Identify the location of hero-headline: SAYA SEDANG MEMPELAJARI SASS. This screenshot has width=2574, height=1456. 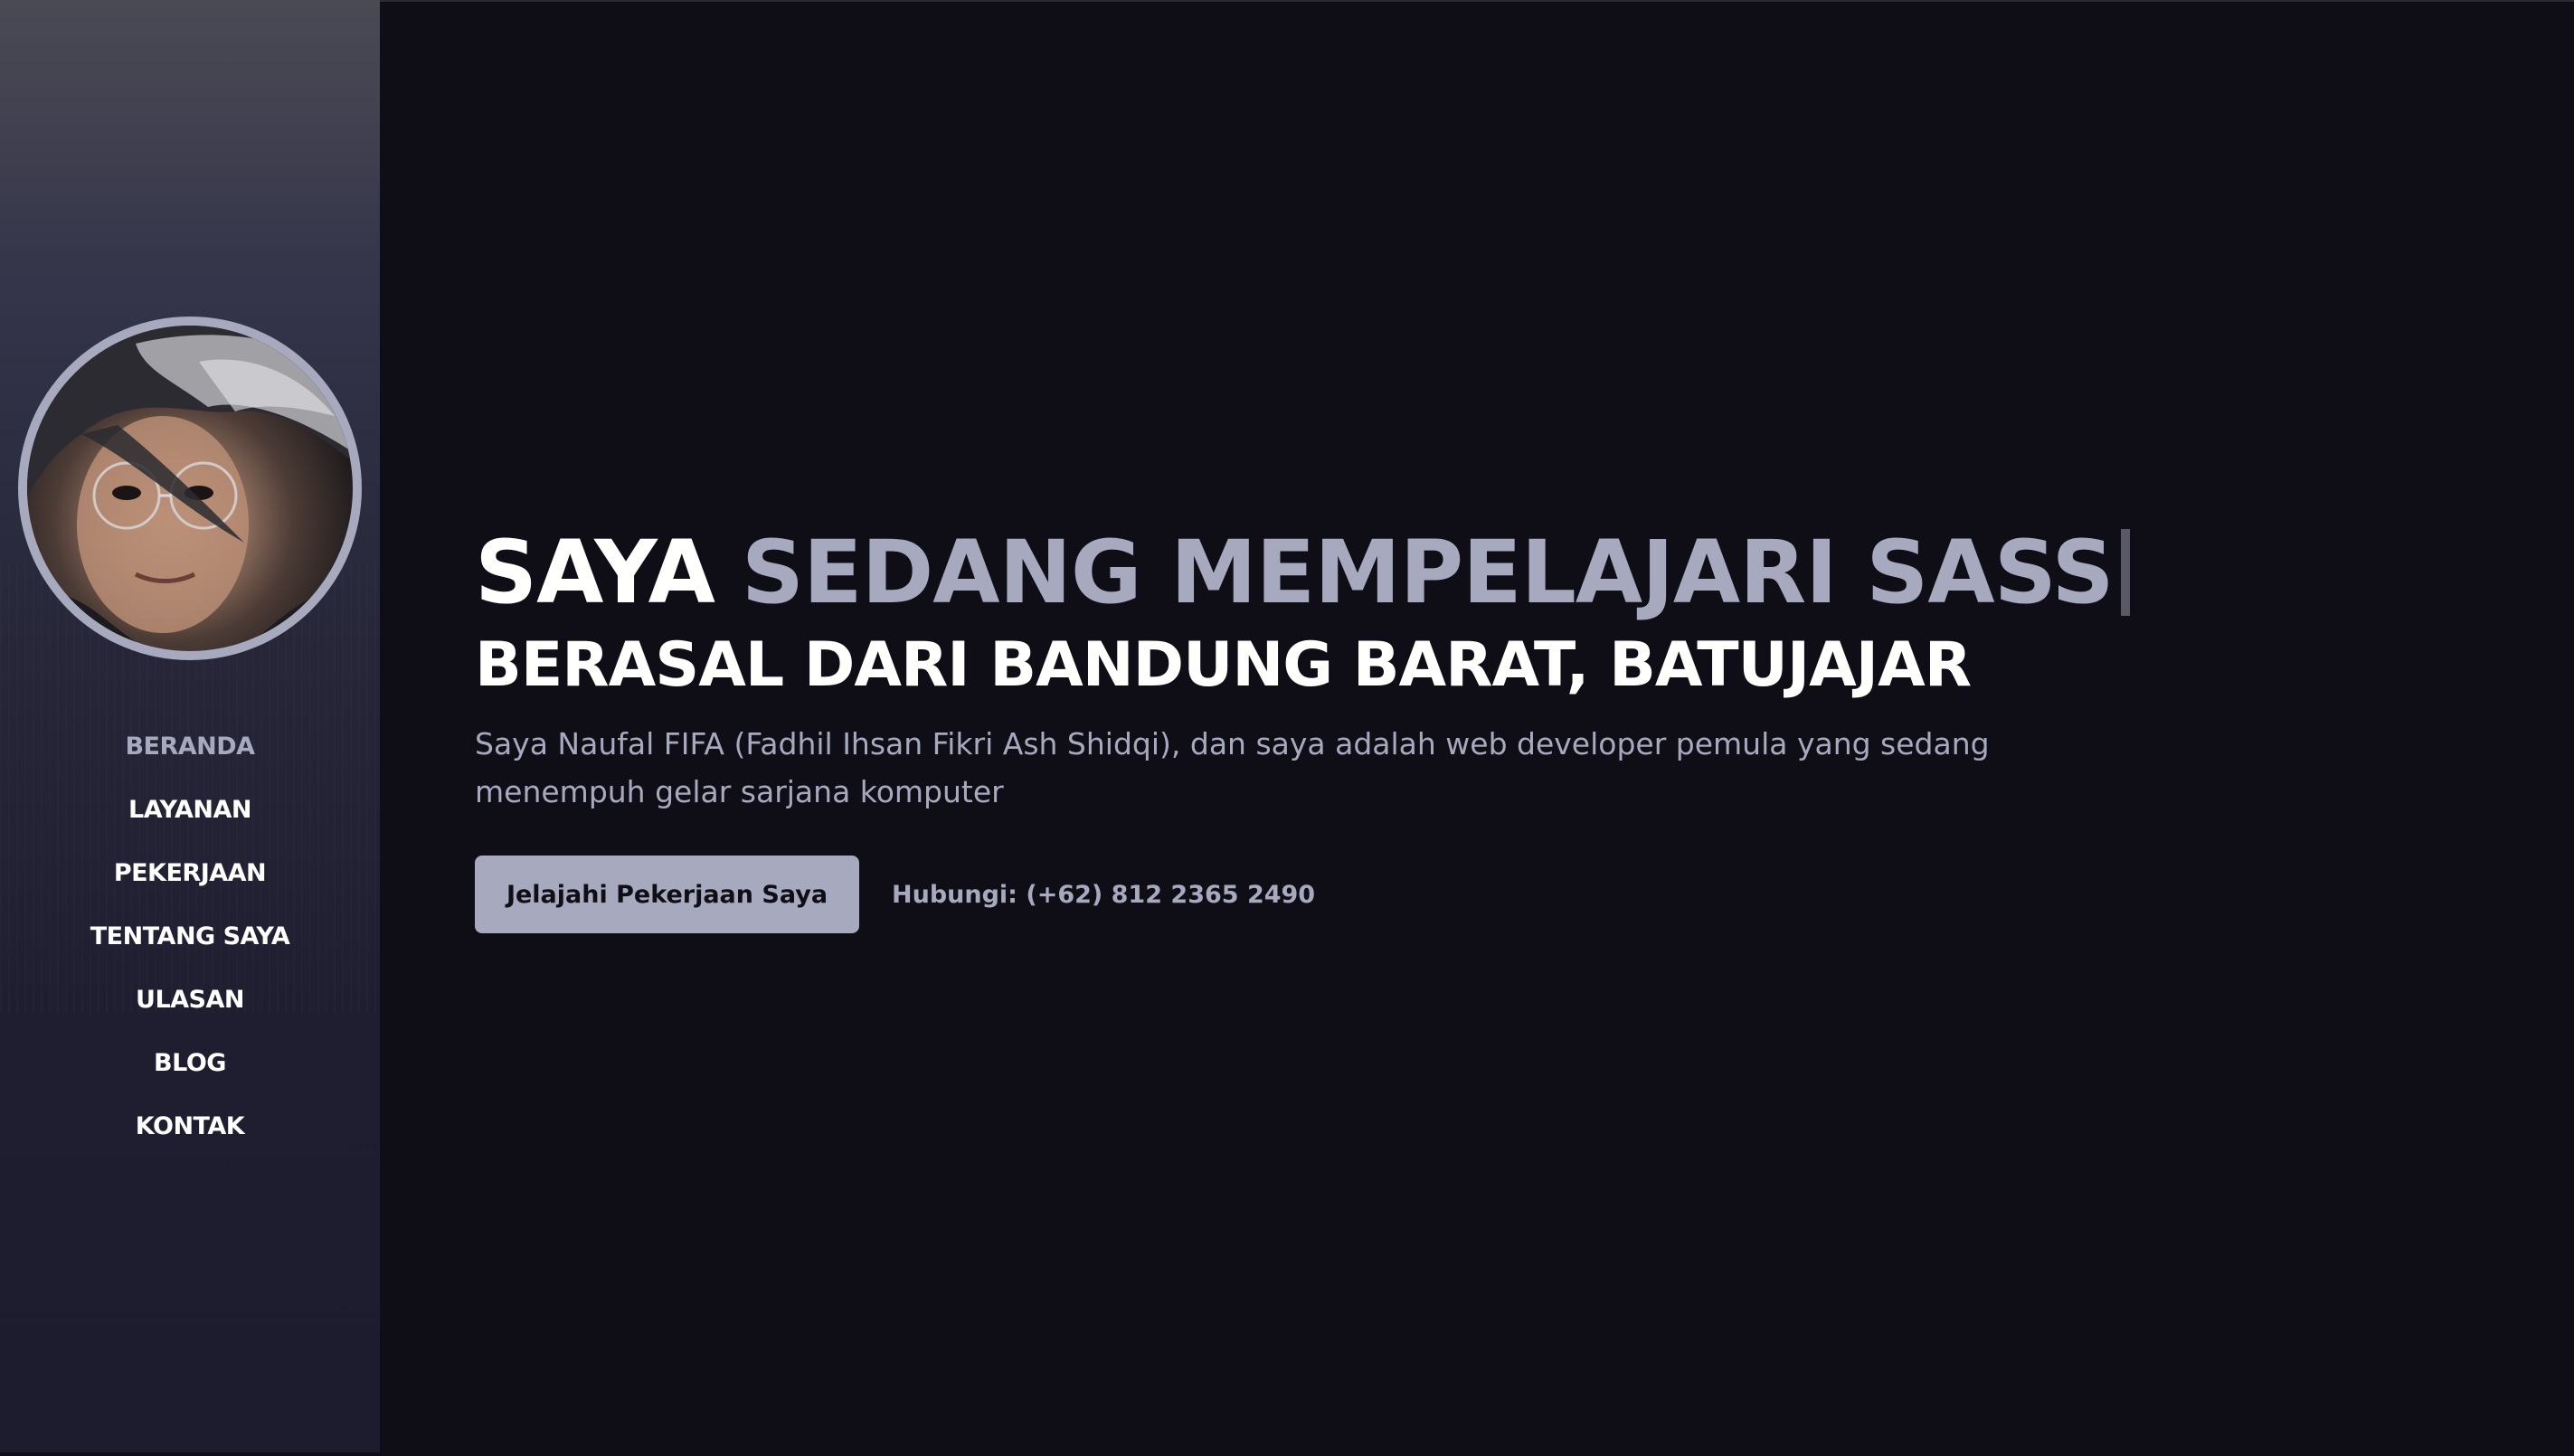
(1379, 572).